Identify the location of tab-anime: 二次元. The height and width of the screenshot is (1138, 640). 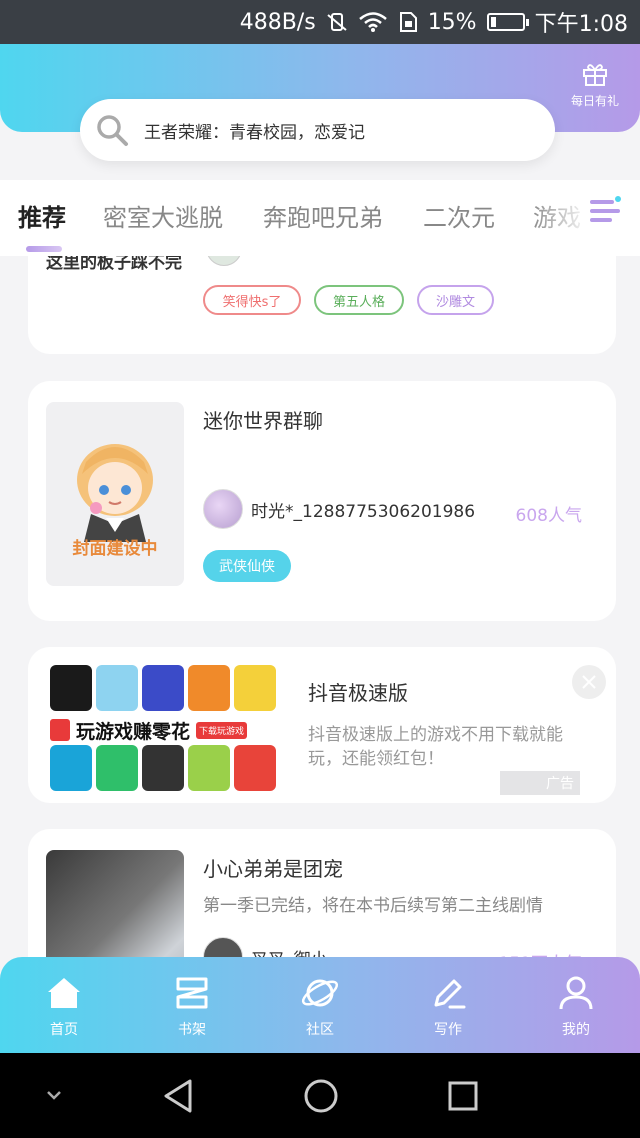
(459, 215).